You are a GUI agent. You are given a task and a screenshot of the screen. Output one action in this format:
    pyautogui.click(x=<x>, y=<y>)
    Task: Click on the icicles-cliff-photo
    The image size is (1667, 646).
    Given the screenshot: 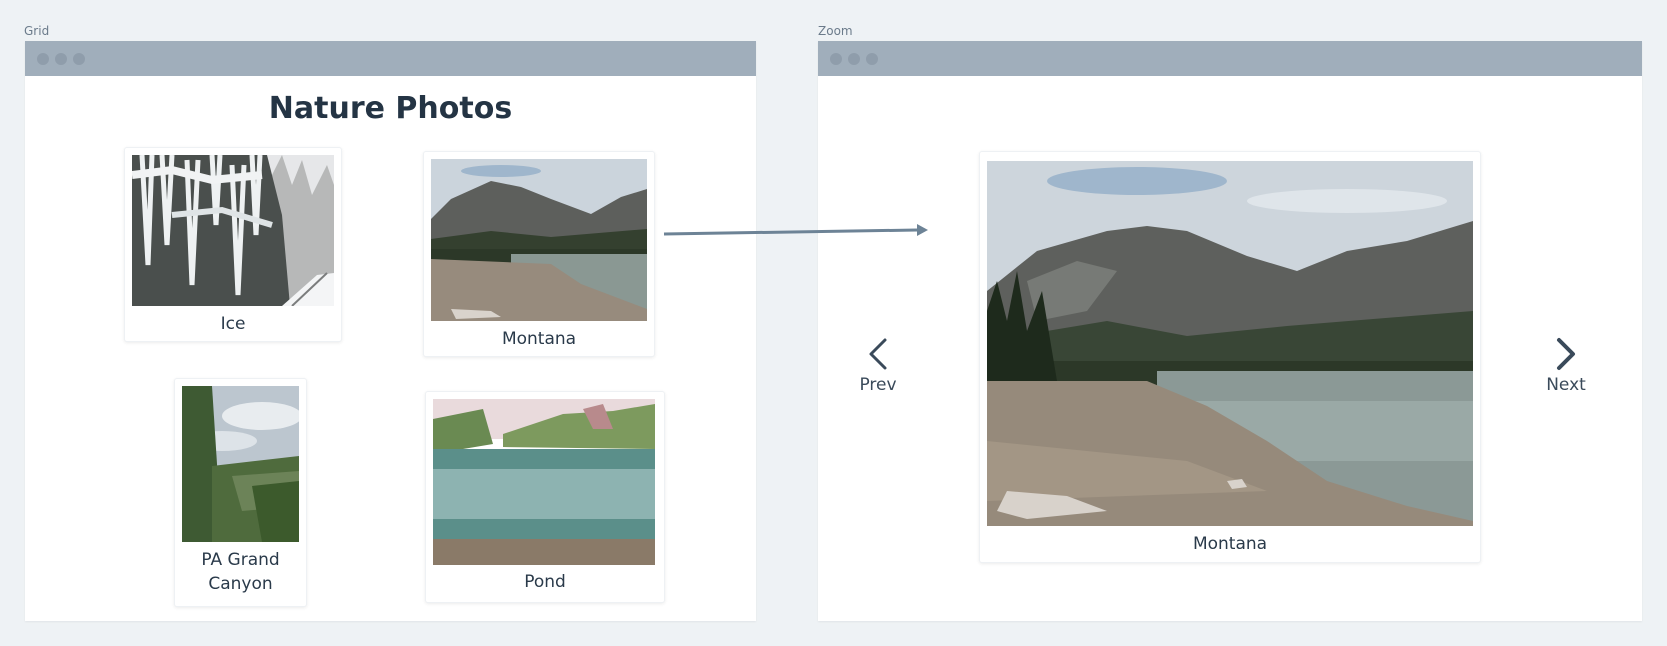 What is the action you would take?
    pyautogui.click(x=233, y=230)
    